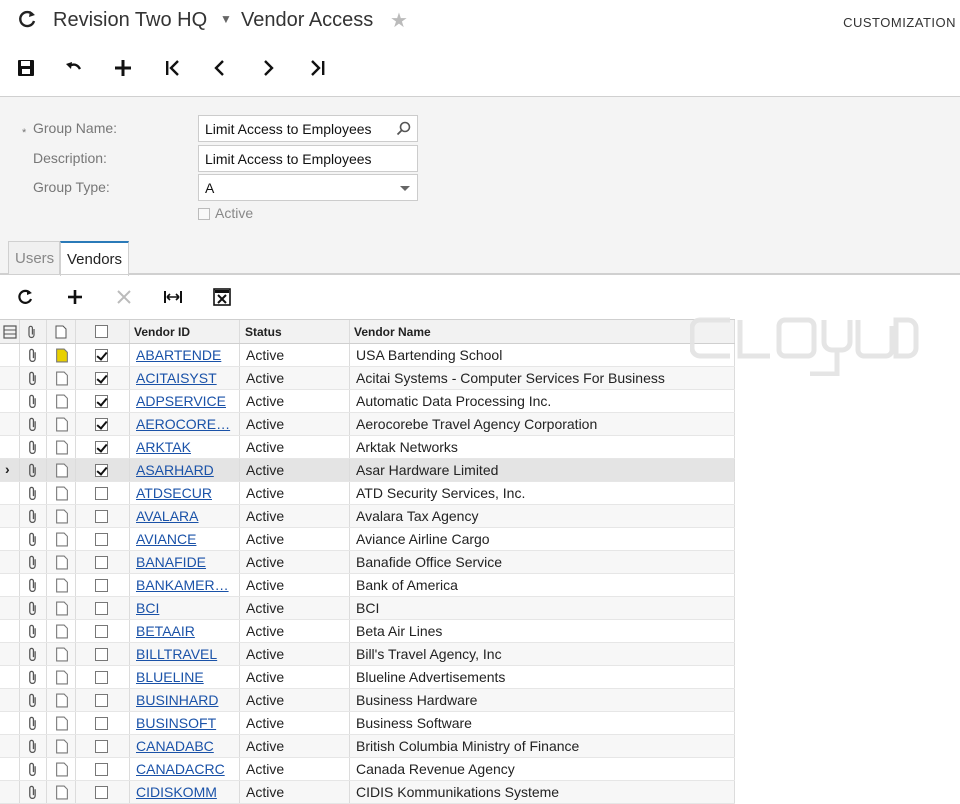  What do you see at coordinates (186, 516) in the screenshot?
I see `vendor-id-link: AVALARA` at bounding box center [186, 516].